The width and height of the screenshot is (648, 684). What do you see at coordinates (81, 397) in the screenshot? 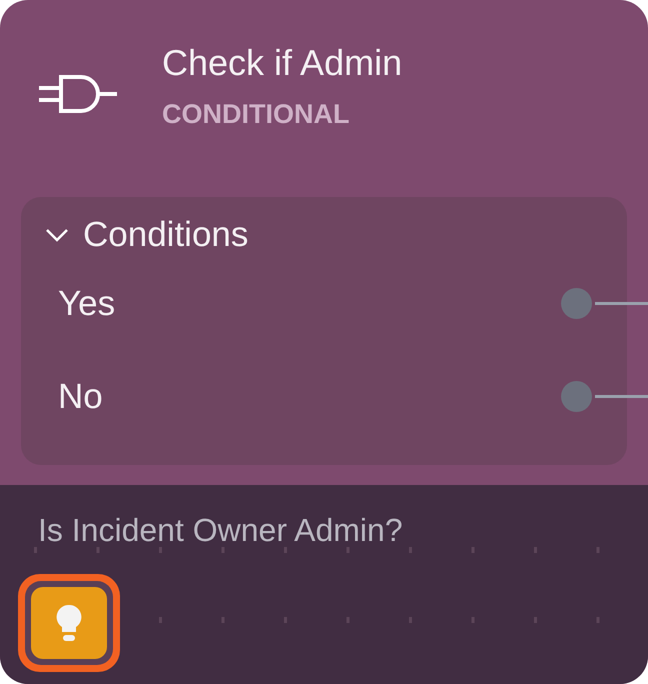
I see `condition-label: No` at bounding box center [81, 397].